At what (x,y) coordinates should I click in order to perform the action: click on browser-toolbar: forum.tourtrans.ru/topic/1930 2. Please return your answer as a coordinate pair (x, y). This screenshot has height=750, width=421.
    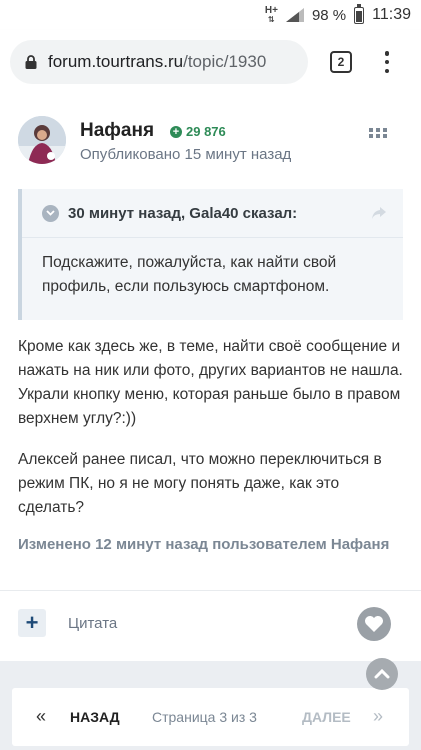
    Looking at the image, I should click on (210, 62).